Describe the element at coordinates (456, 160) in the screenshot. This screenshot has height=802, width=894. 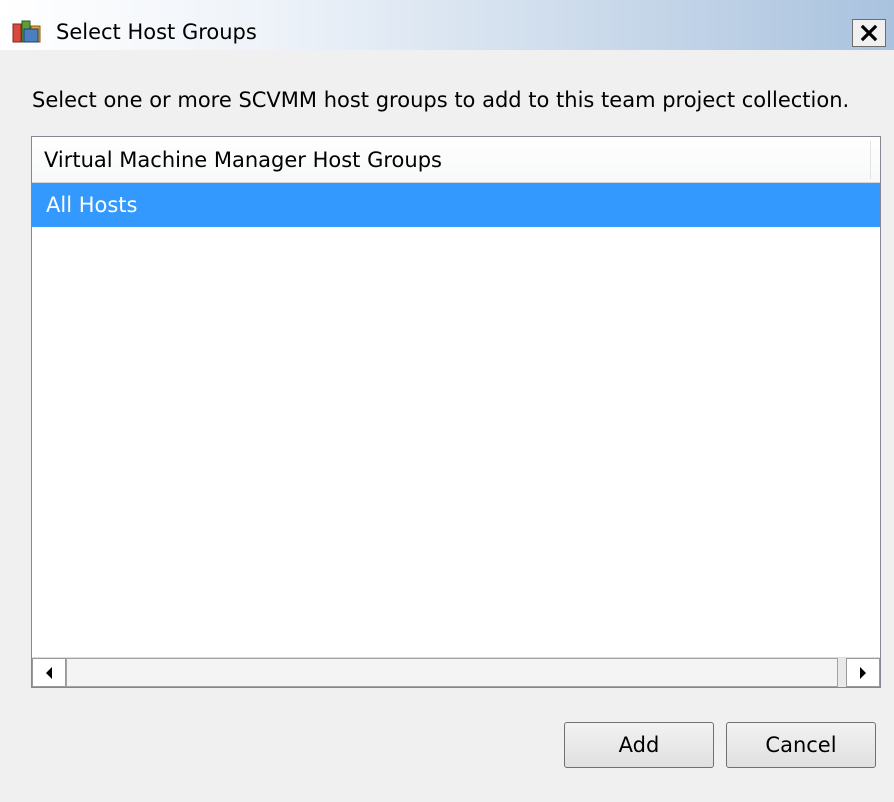
I see `column-header: Virtual Machine Manager Host Groups` at that location.